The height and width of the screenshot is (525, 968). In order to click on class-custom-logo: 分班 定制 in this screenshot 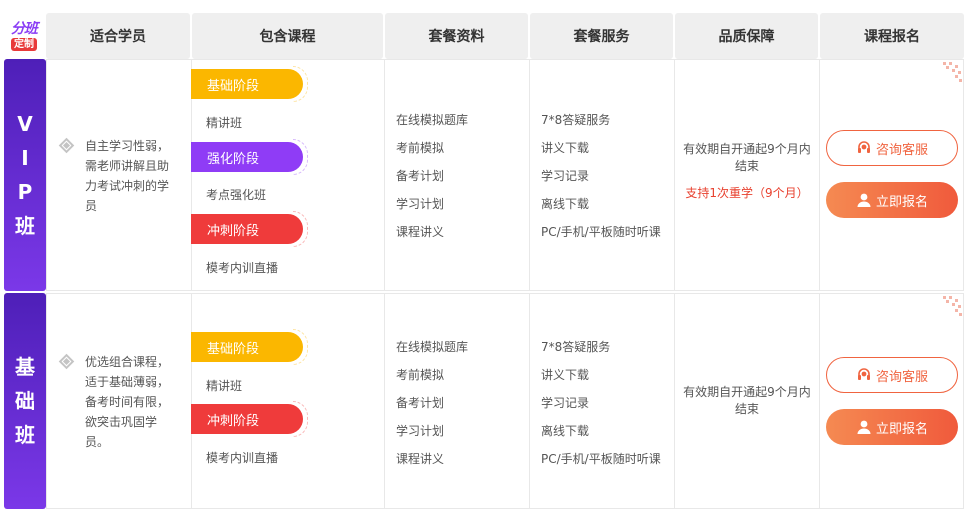, I will do `click(24, 36)`.